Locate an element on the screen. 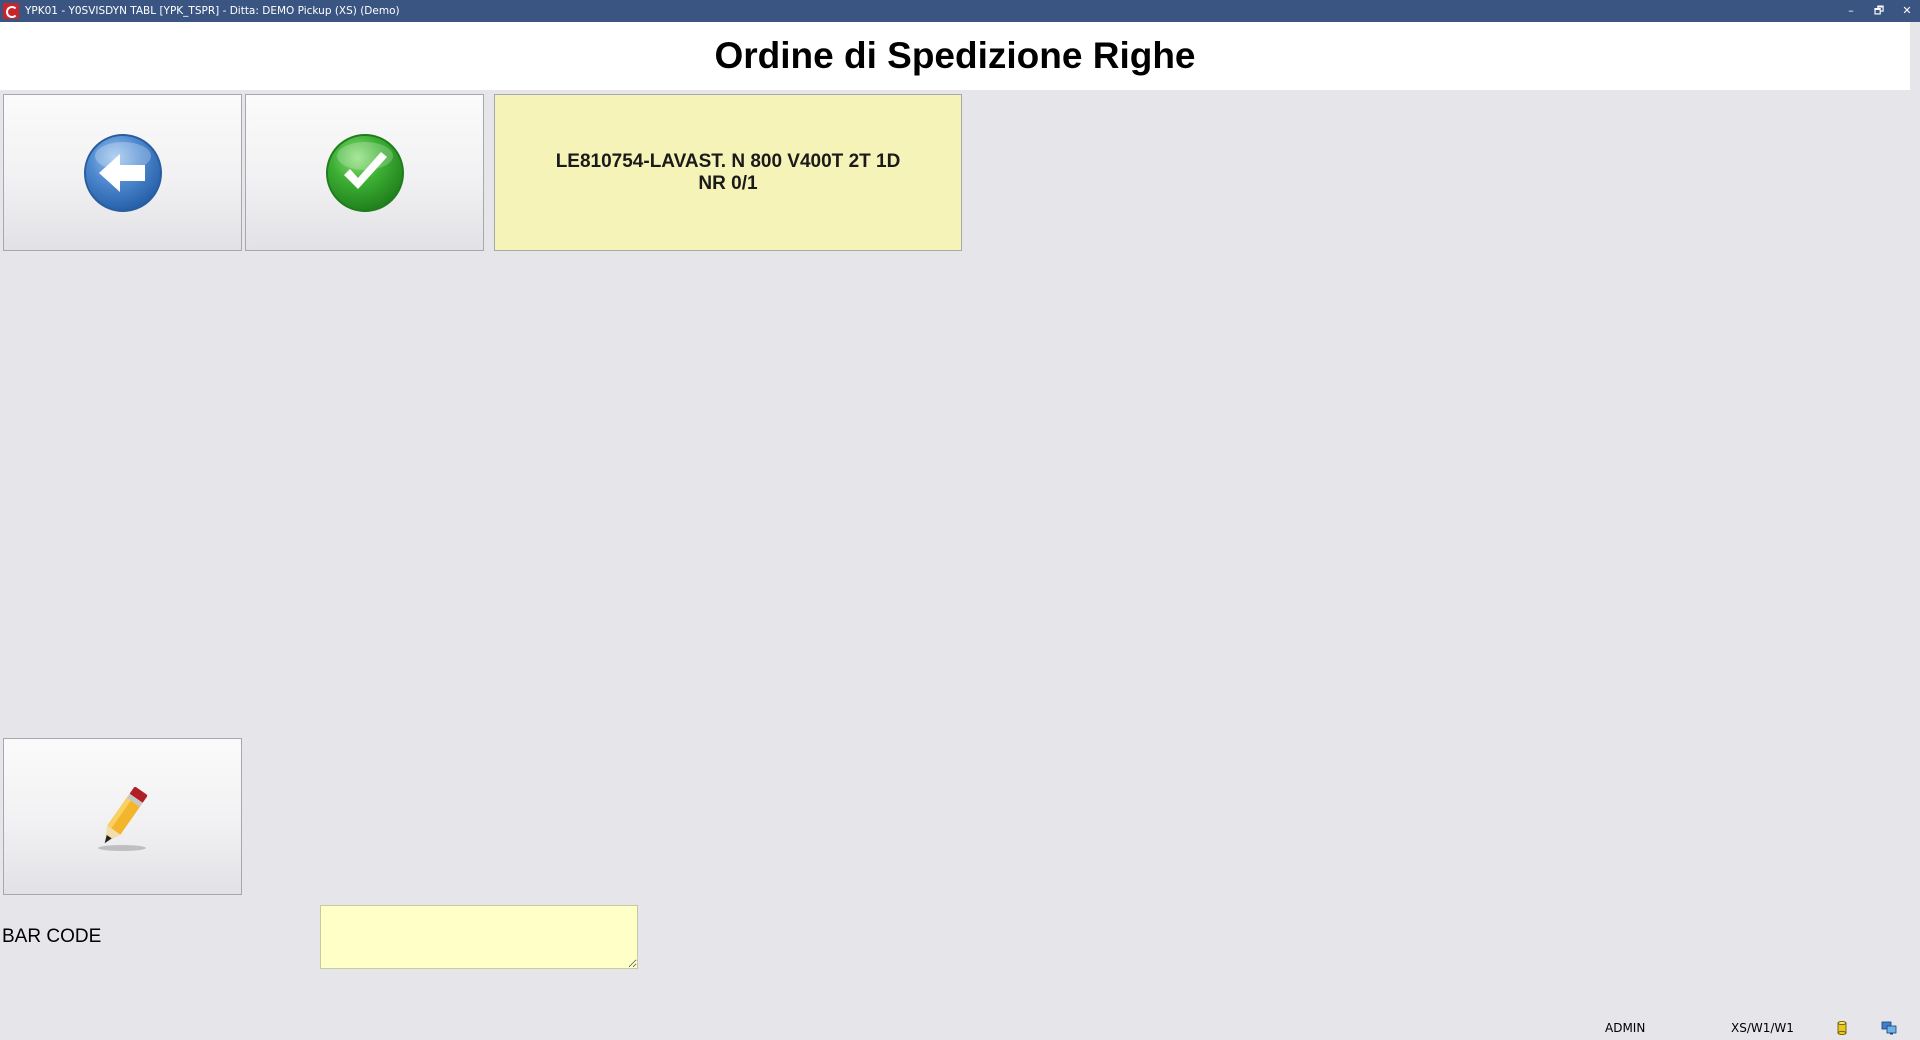  restore-button: 🗗 is located at coordinates (1879, 11).